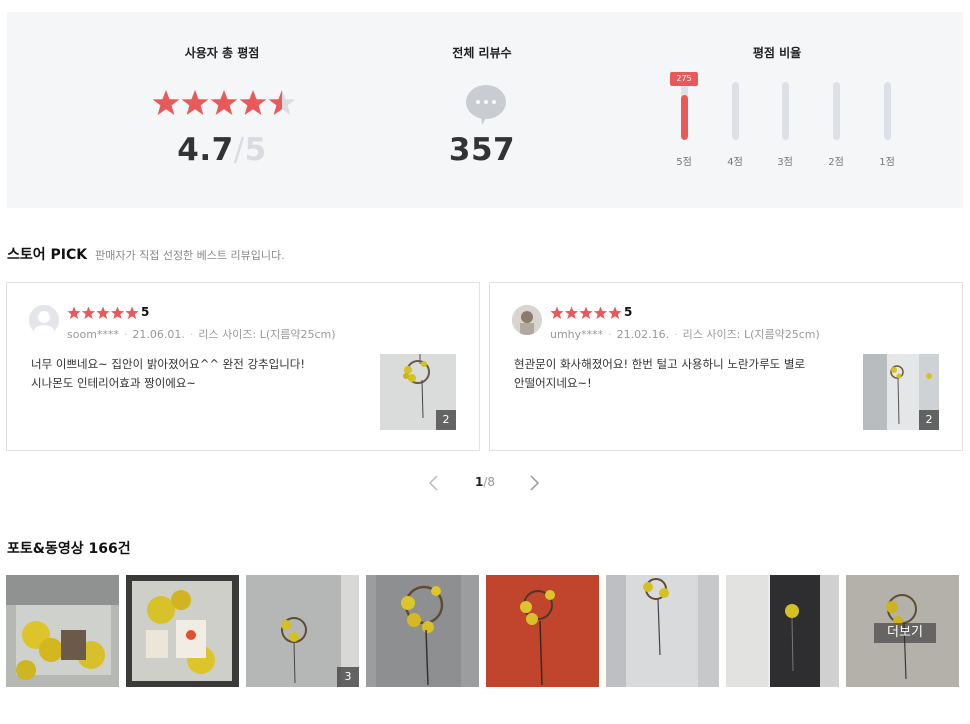 The width and height of the screenshot is (970, 724). Describe the element at coordinates (158, 334) in the screenshot. I see `review-date: 21.06.01.` at that location.